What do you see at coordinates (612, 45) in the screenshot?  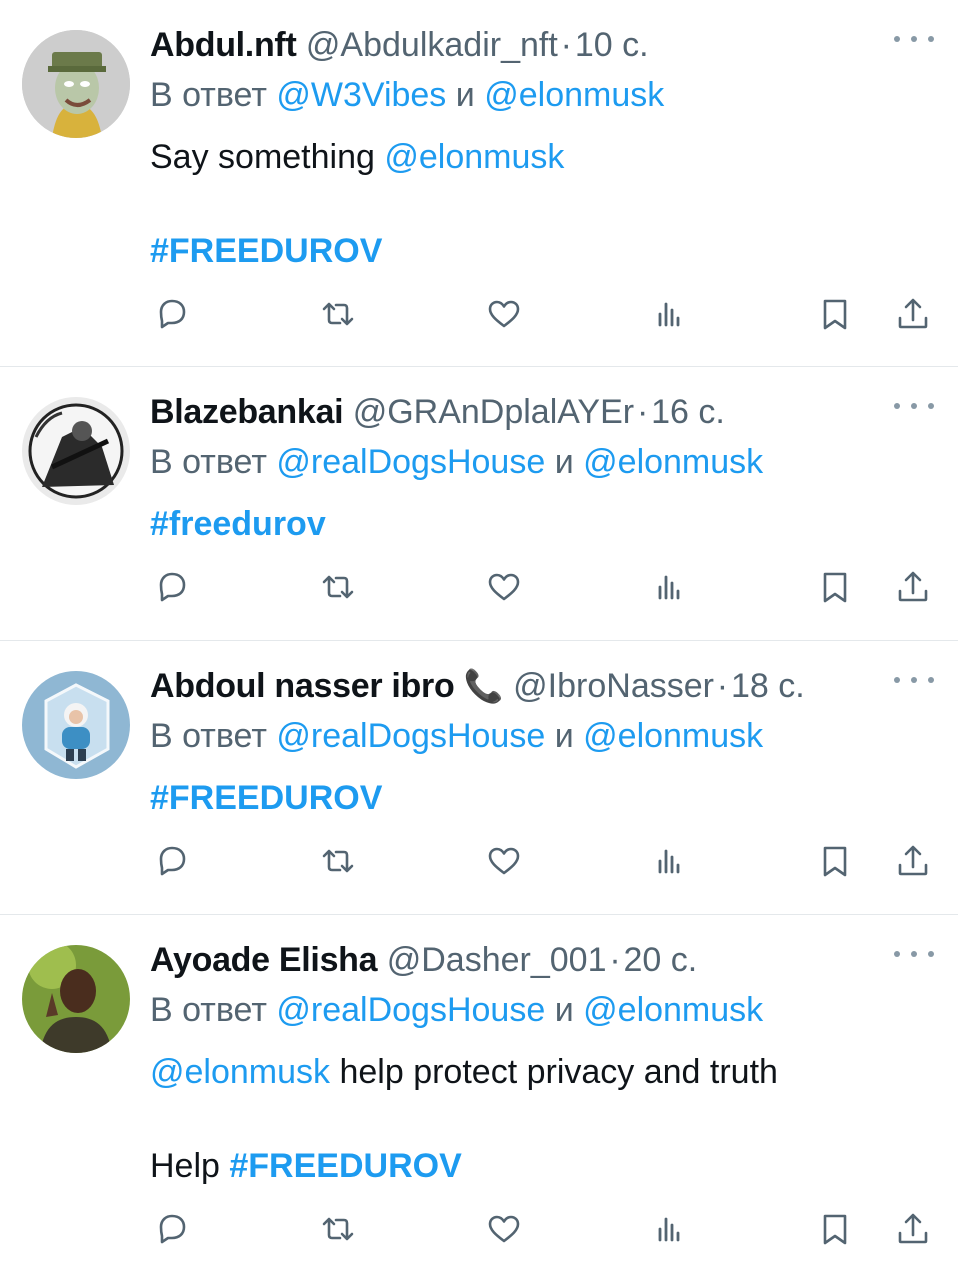 I see `timestamp: 10 с.` at bounding box center [612, 45].